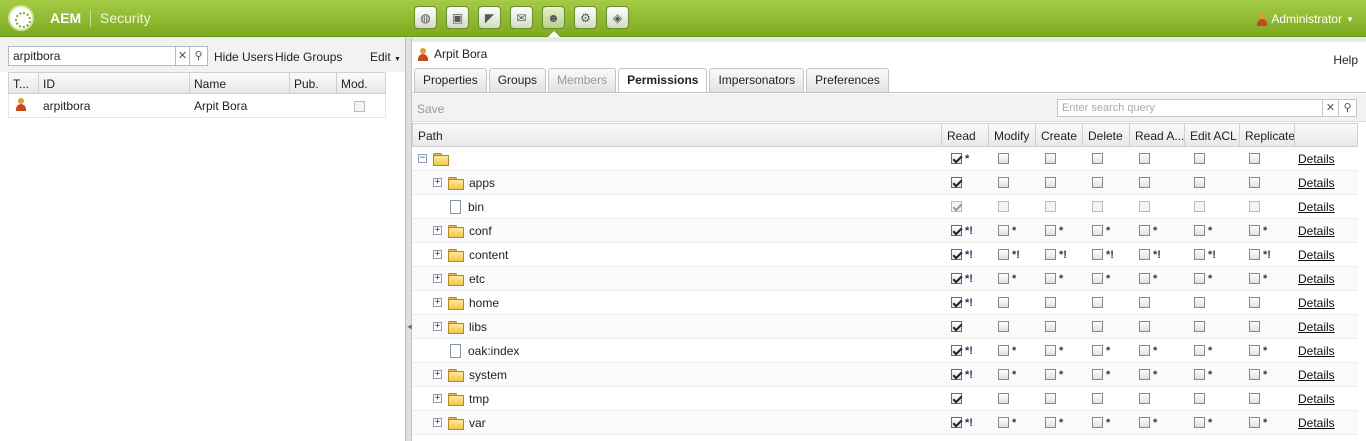 The image size is (1366, 441). I want to click on tab-permissions: Permissions, so click(663, 80).